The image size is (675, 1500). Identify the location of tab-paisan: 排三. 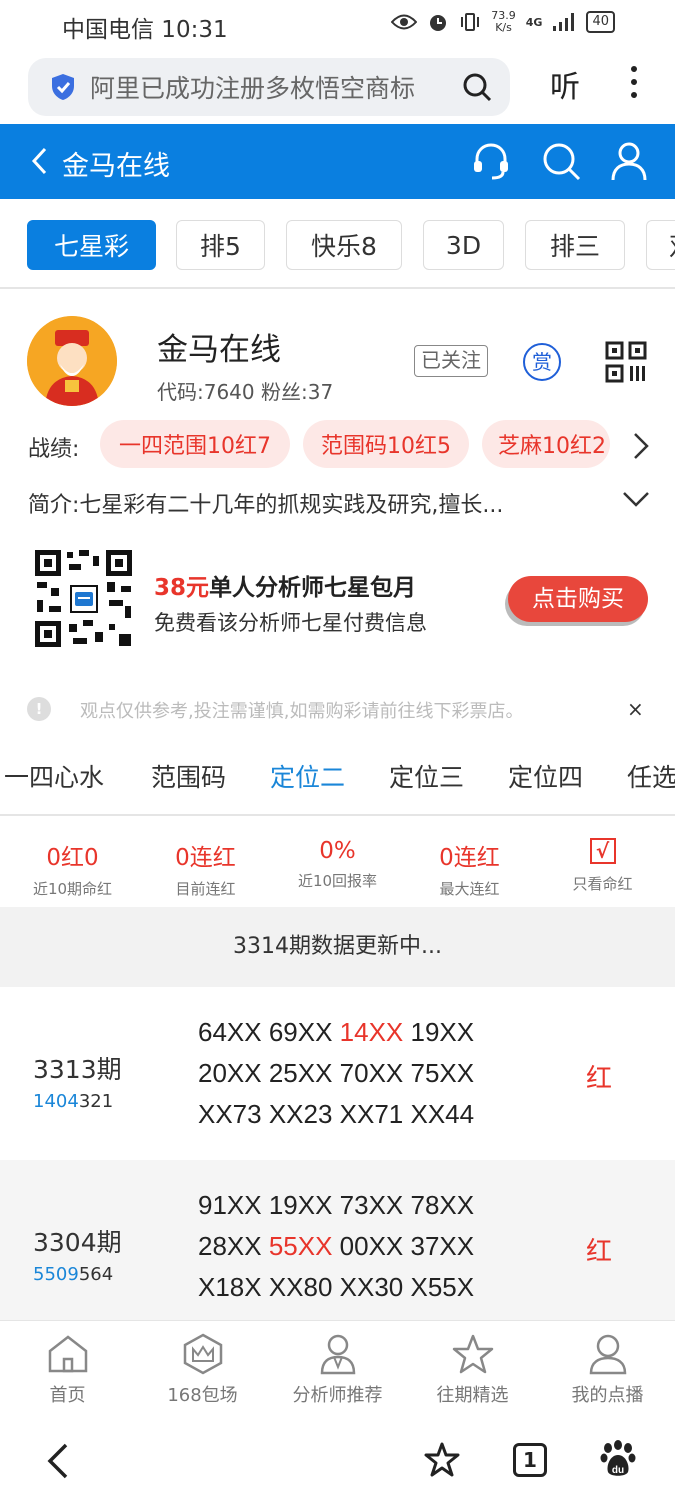
(575, 245).